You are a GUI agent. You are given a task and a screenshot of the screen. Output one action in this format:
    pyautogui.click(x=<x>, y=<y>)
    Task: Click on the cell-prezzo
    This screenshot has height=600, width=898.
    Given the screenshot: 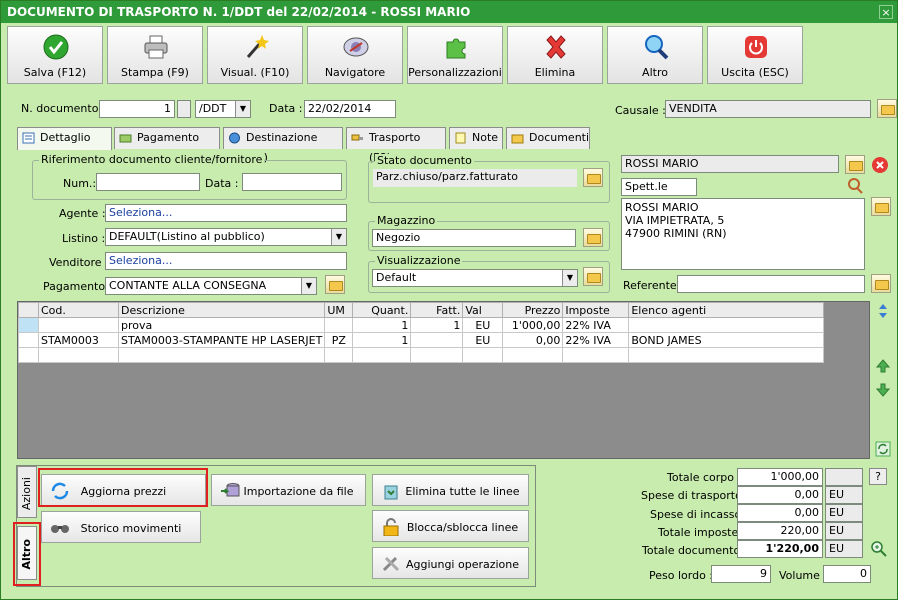 What is the action you would take?
    pyautogui.click(x=533, y=355)
    